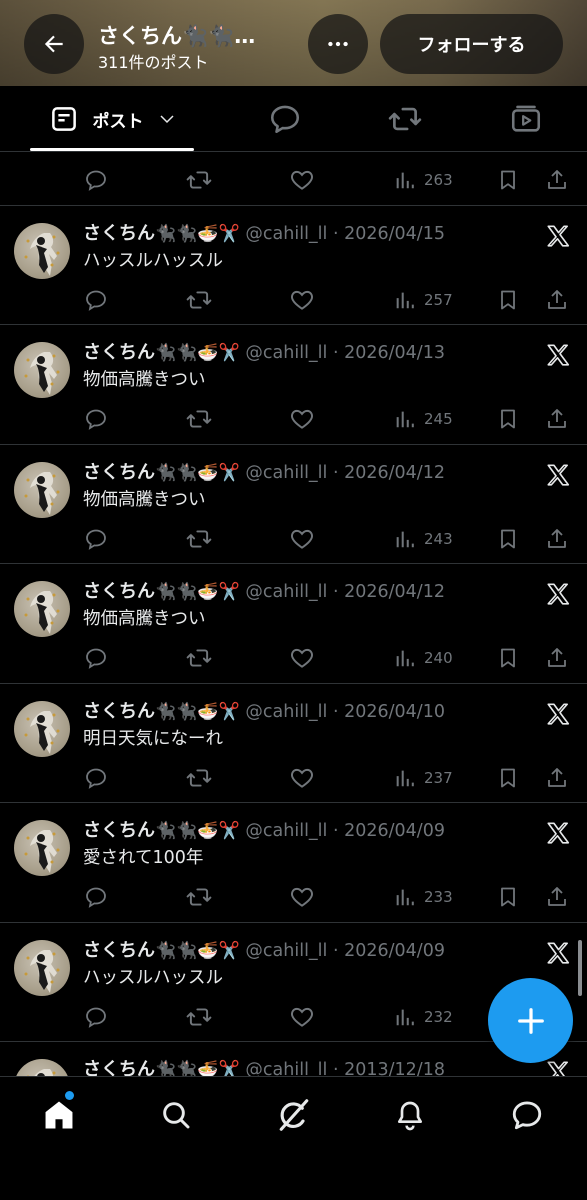 The image size is (587, 1200). I want to click on tab-media, so click(526, 119).